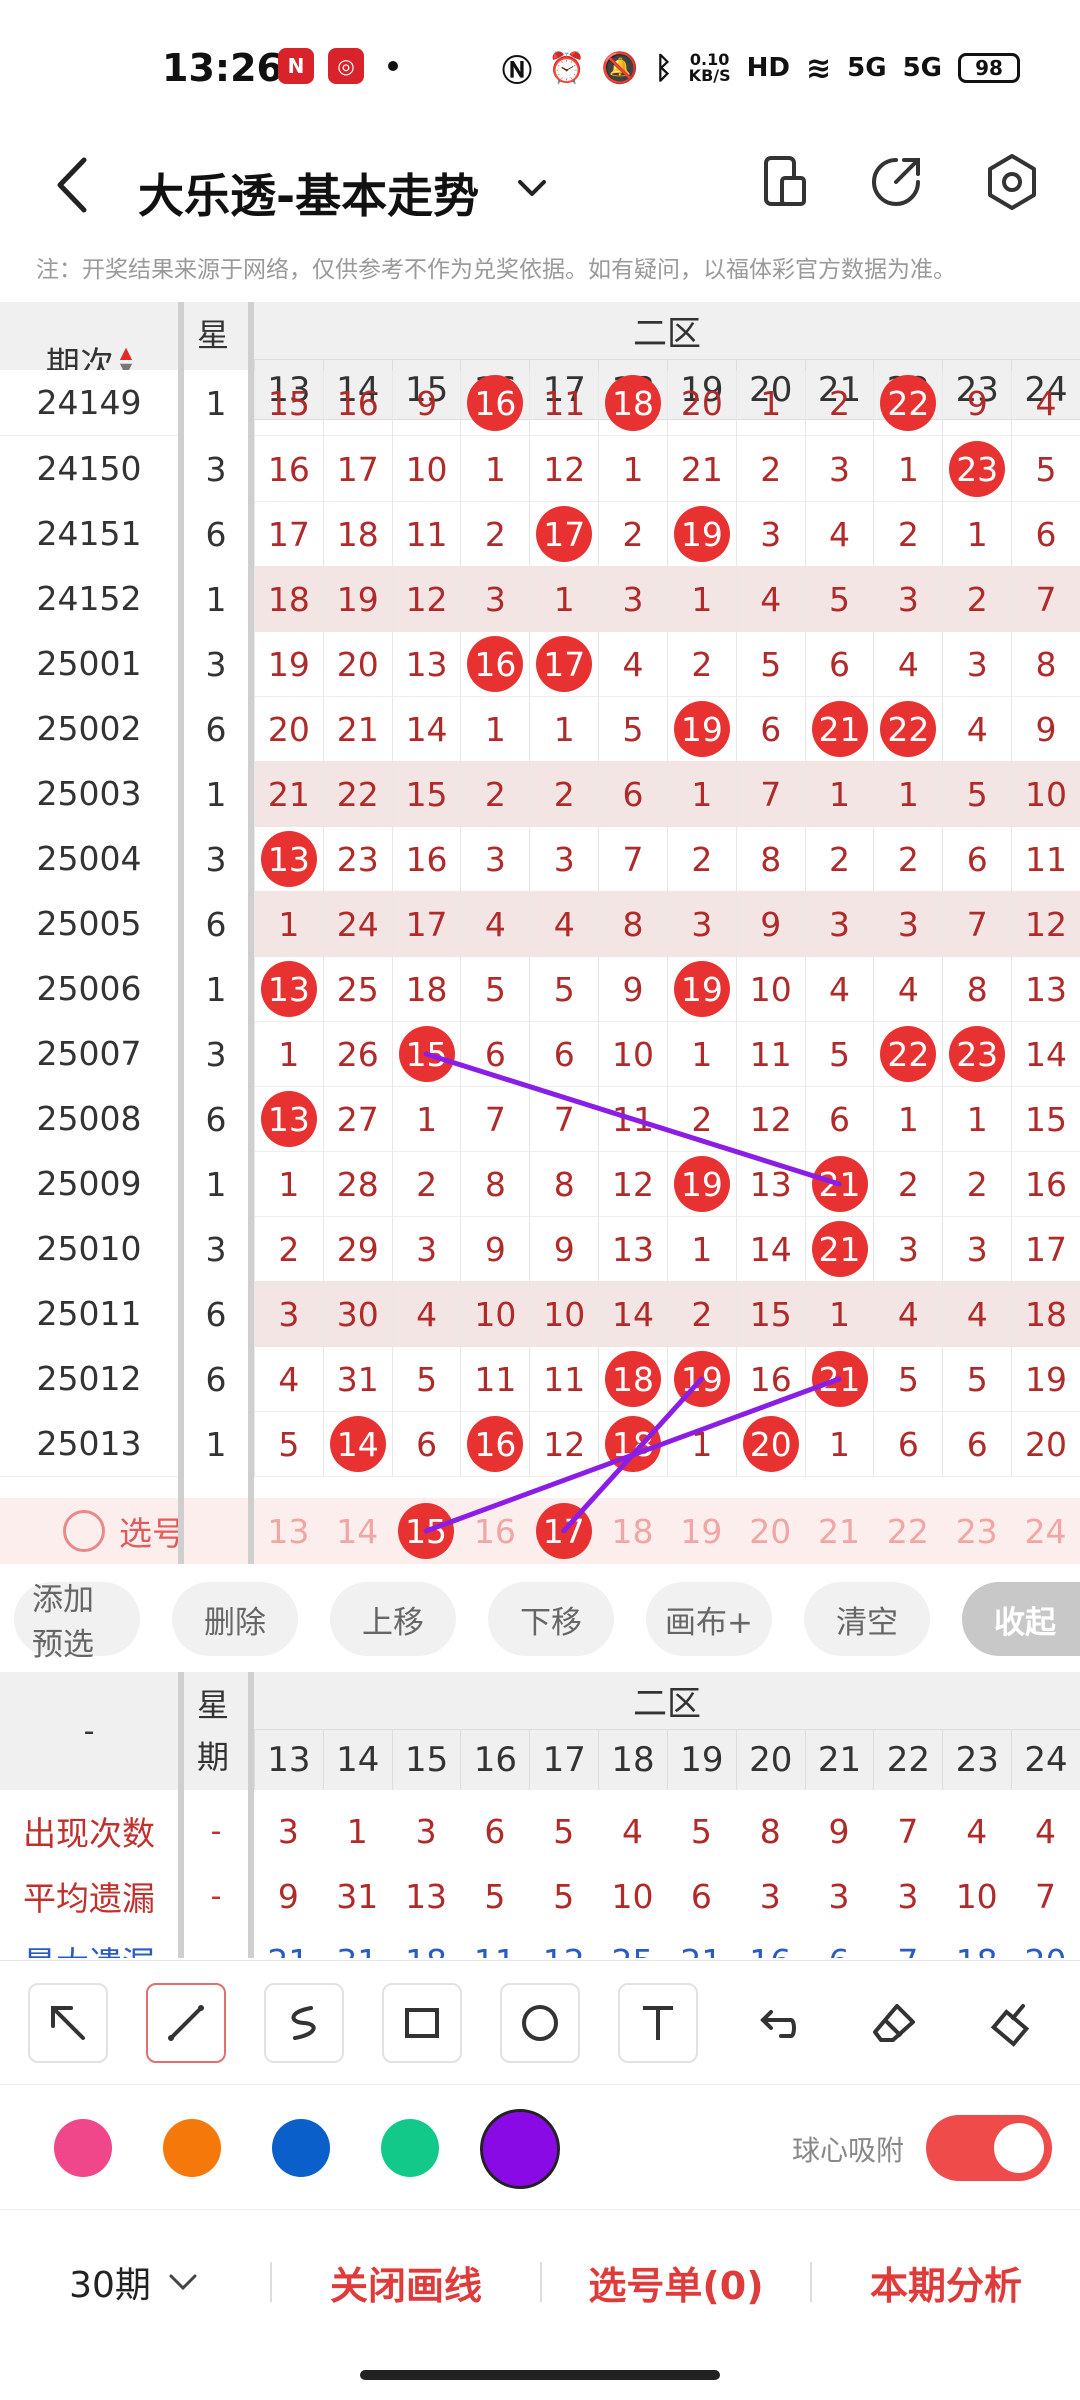 The width and height of the screenshot is (1080, 2400). Describe the element at coordinates (520, 2149) in the screenshot. I see `color-swatch-purple` at that location.